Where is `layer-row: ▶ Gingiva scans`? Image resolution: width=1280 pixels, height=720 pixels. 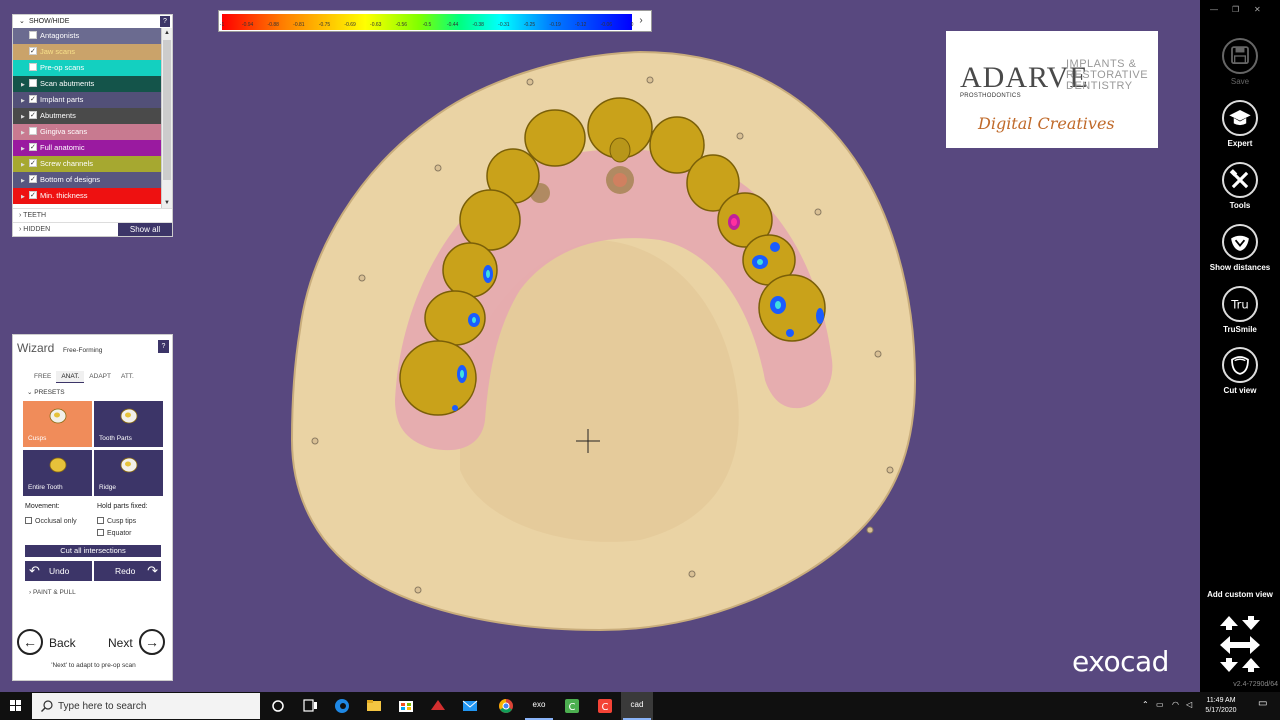 layer-row: ▶ Gingiva scans is located at coordinates (87, 132).